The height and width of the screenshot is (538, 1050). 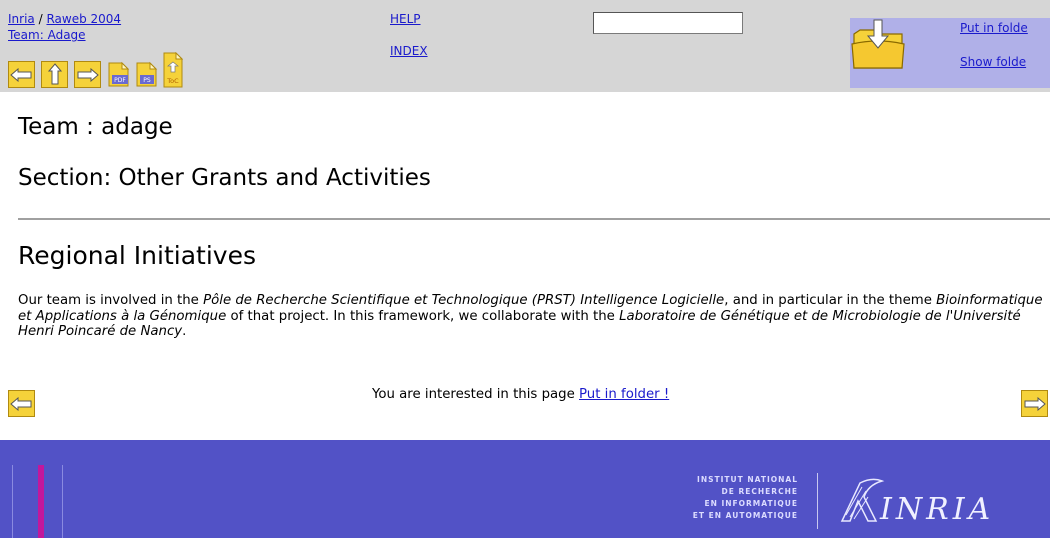 What do you see at coordinates (534, 219) in the screenshot?
I see `horizontal-divider` at bounding box center [534, 219].